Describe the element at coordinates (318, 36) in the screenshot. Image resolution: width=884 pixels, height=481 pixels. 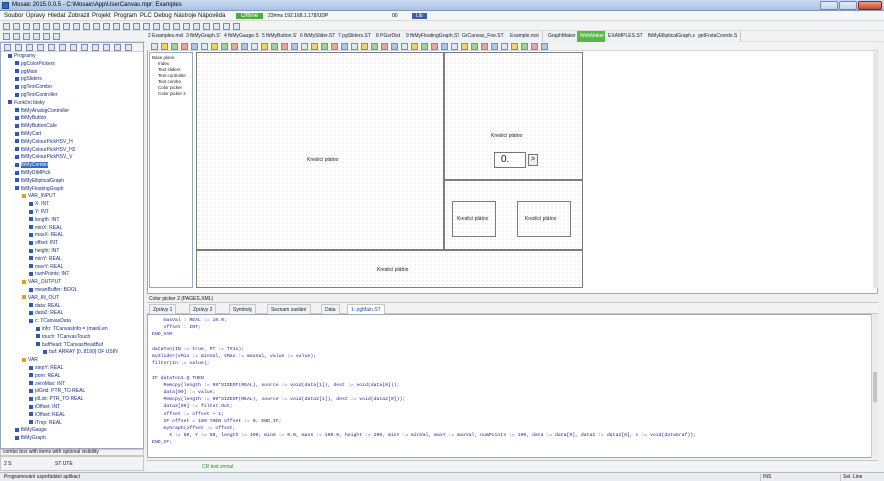
I see `tab-4: 6 fbMySlider.ST` at that location.